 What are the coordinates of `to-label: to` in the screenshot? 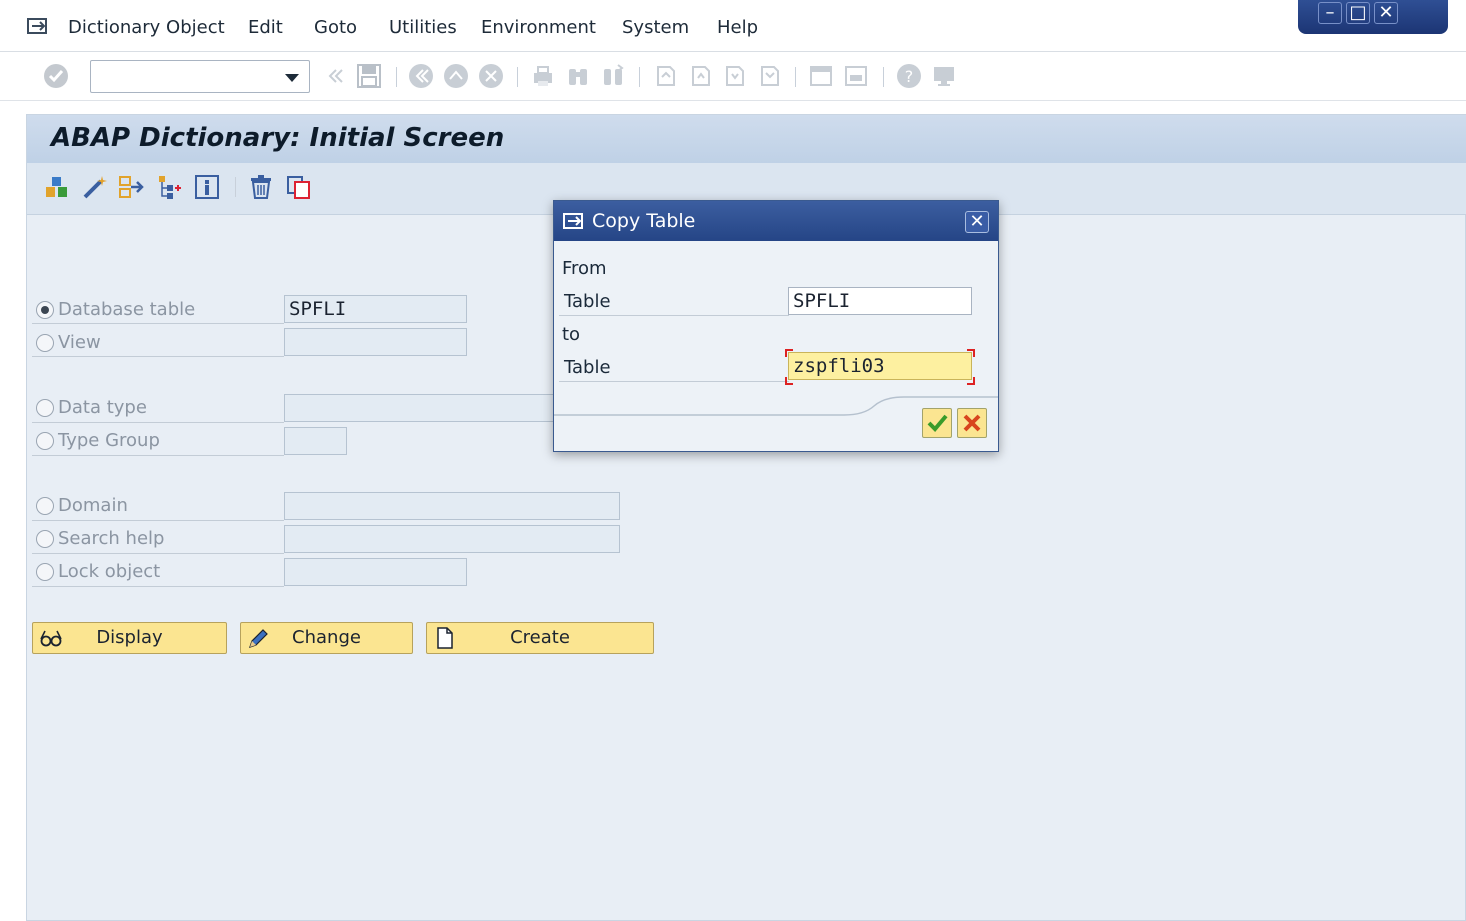 It's located at (571, 334).